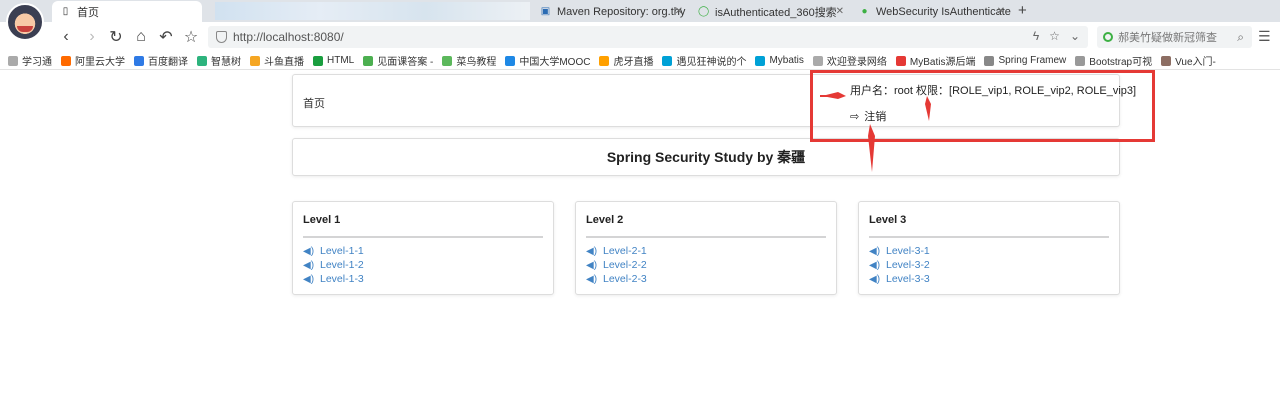 Image resolution: width=1280 pixels, height=405 pixels. I want to click on bookmark-item: 阿里云大学, so click(93, 60).